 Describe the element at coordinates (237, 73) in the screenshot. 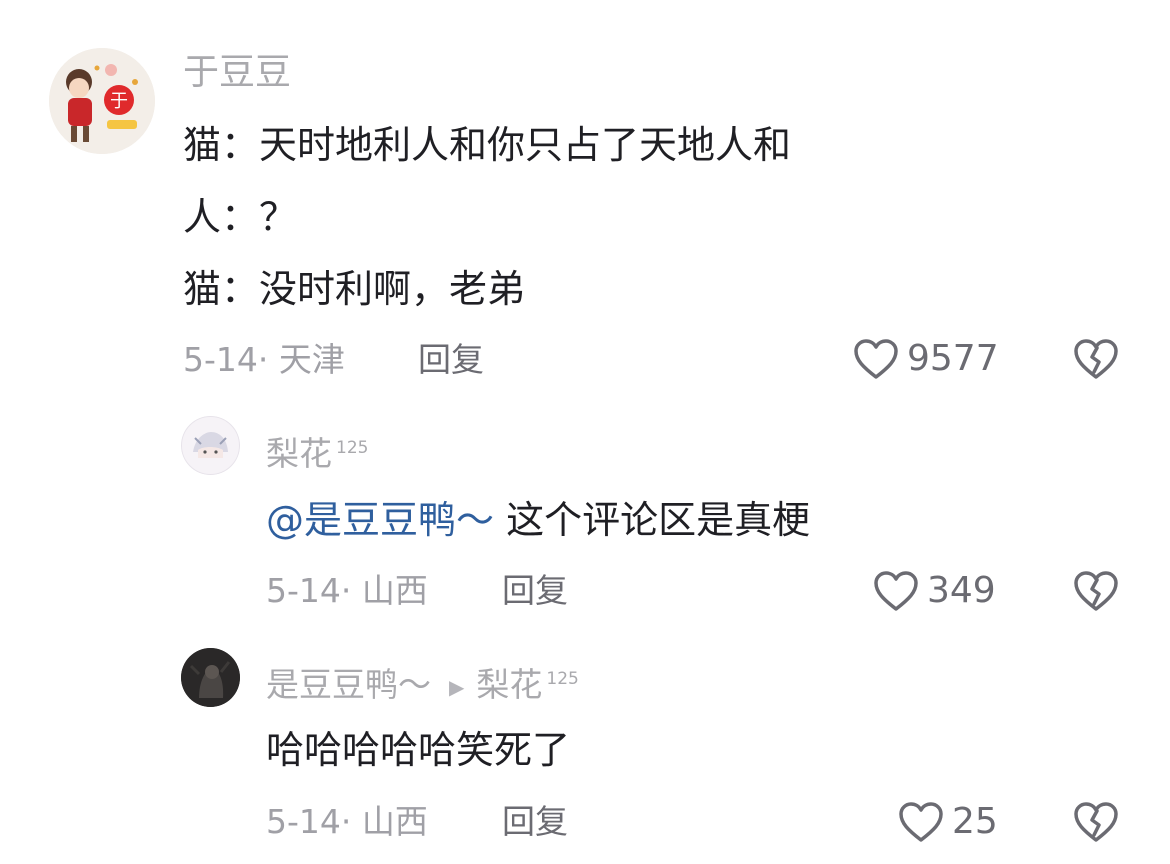

I see `username: 于豆豆` at that location.